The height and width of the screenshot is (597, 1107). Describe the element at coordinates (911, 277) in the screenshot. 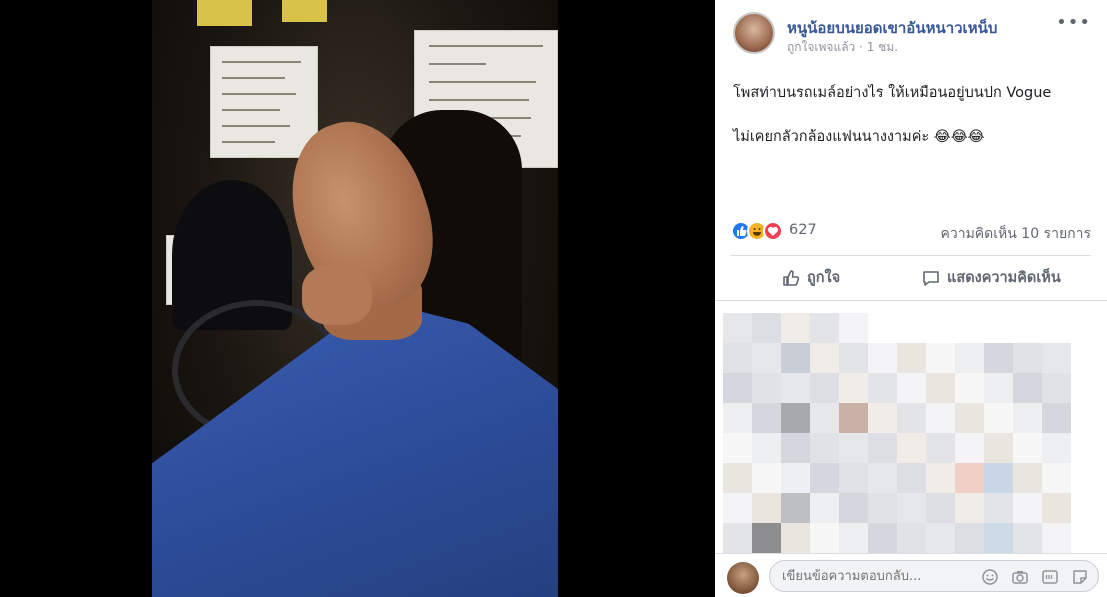

I see `action-bar: ถูกใจ แสดงความคิดเห็น` at that location.